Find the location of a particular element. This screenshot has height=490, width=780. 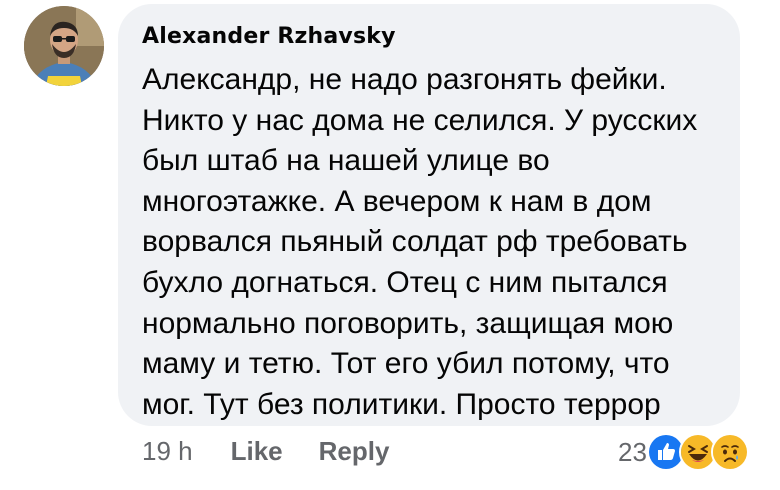

comment-timestamp: 19 h is located at coordinates (167, 451).